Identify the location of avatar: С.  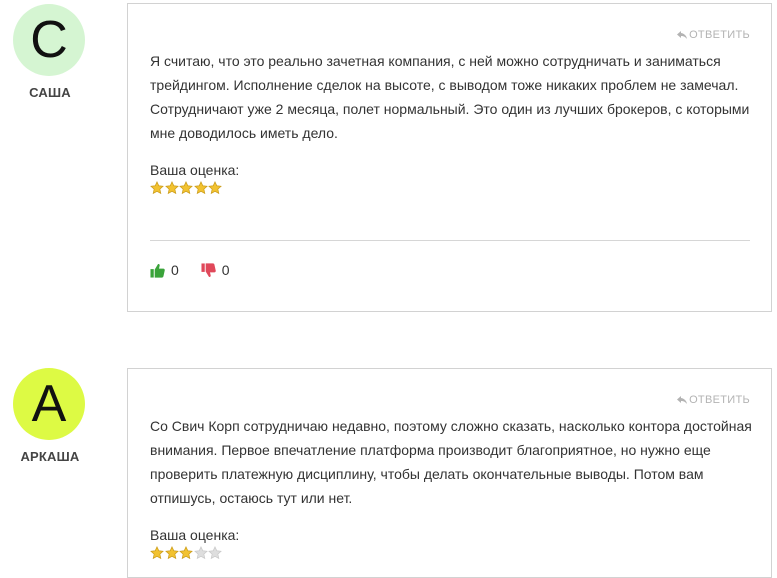
(49, 40).